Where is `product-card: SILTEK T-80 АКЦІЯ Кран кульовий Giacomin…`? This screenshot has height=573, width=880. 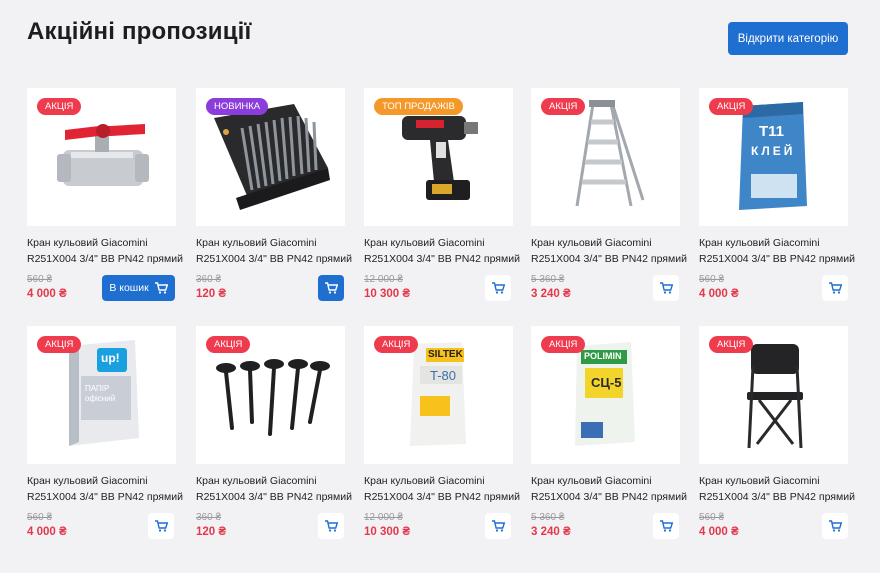 product-card: SILTEK T-80 АКЦІЯ Кран кульовий Giacomin… is located at coordinates (442, 436).